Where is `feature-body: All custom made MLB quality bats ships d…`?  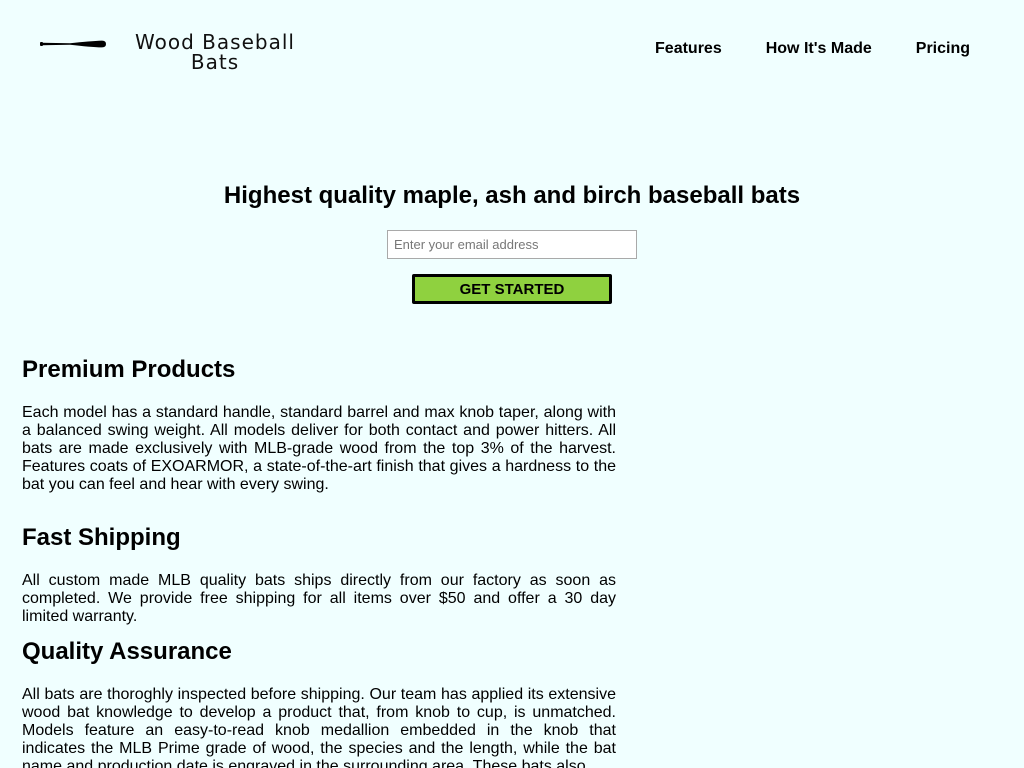
feature-body: All custom made MLB quality bats ships d… is located at coordinates (319, 598).